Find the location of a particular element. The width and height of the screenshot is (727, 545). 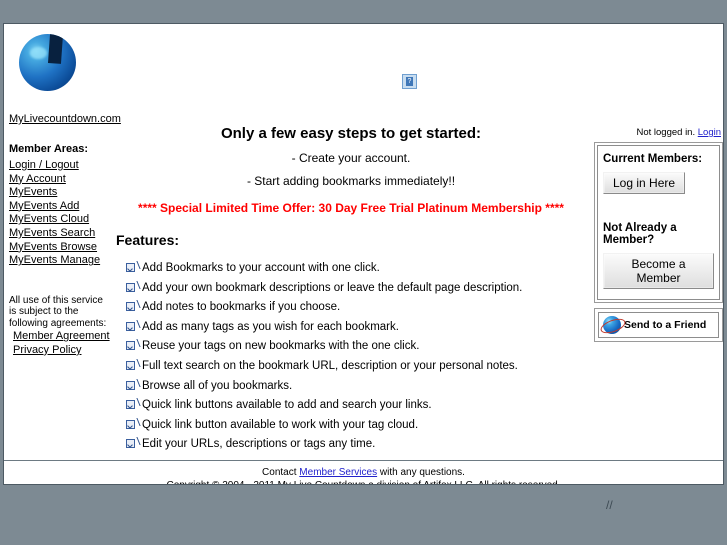

sidebar-link-login-logout: Login / Logout is located at coordinates (44, 165).